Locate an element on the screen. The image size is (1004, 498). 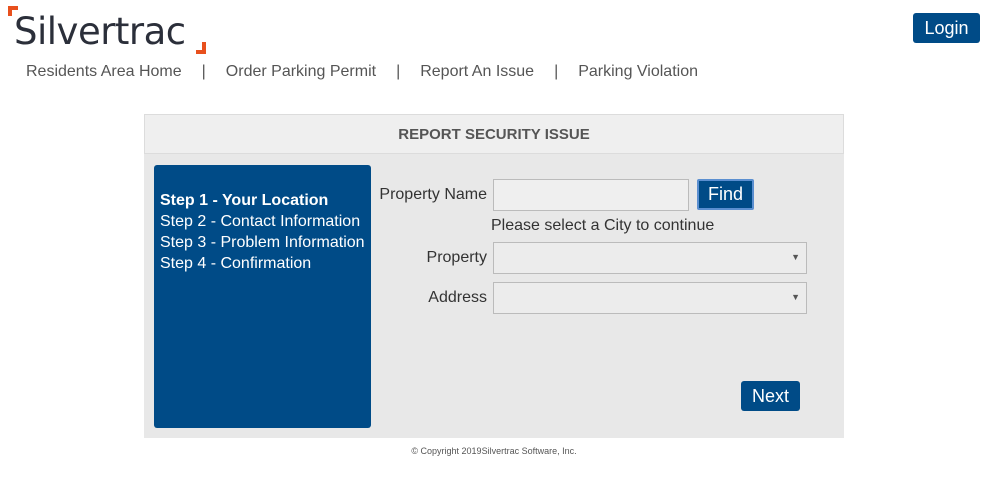
nav-link-report-an-issue: Report An Issue is located at coordinates (477, 72).